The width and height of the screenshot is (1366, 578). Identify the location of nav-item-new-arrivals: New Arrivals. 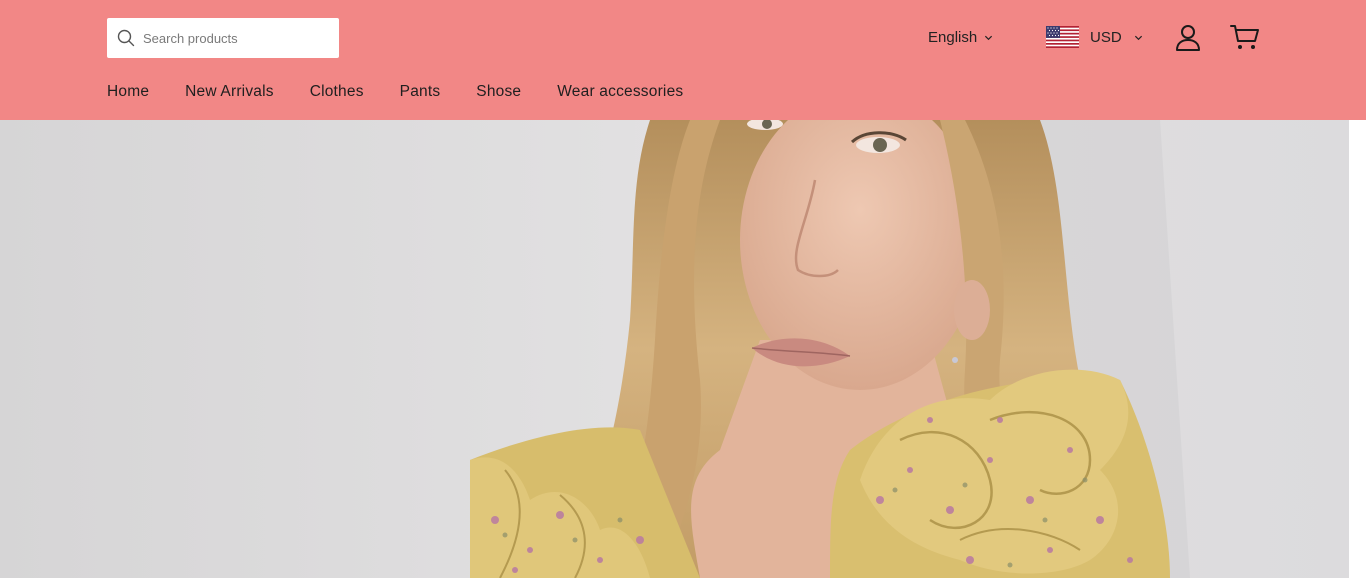
(229, 92).